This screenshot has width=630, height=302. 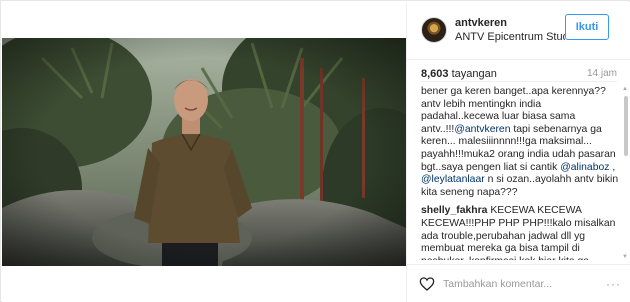 I want to click on comment-input, so click(x=527, y=284).